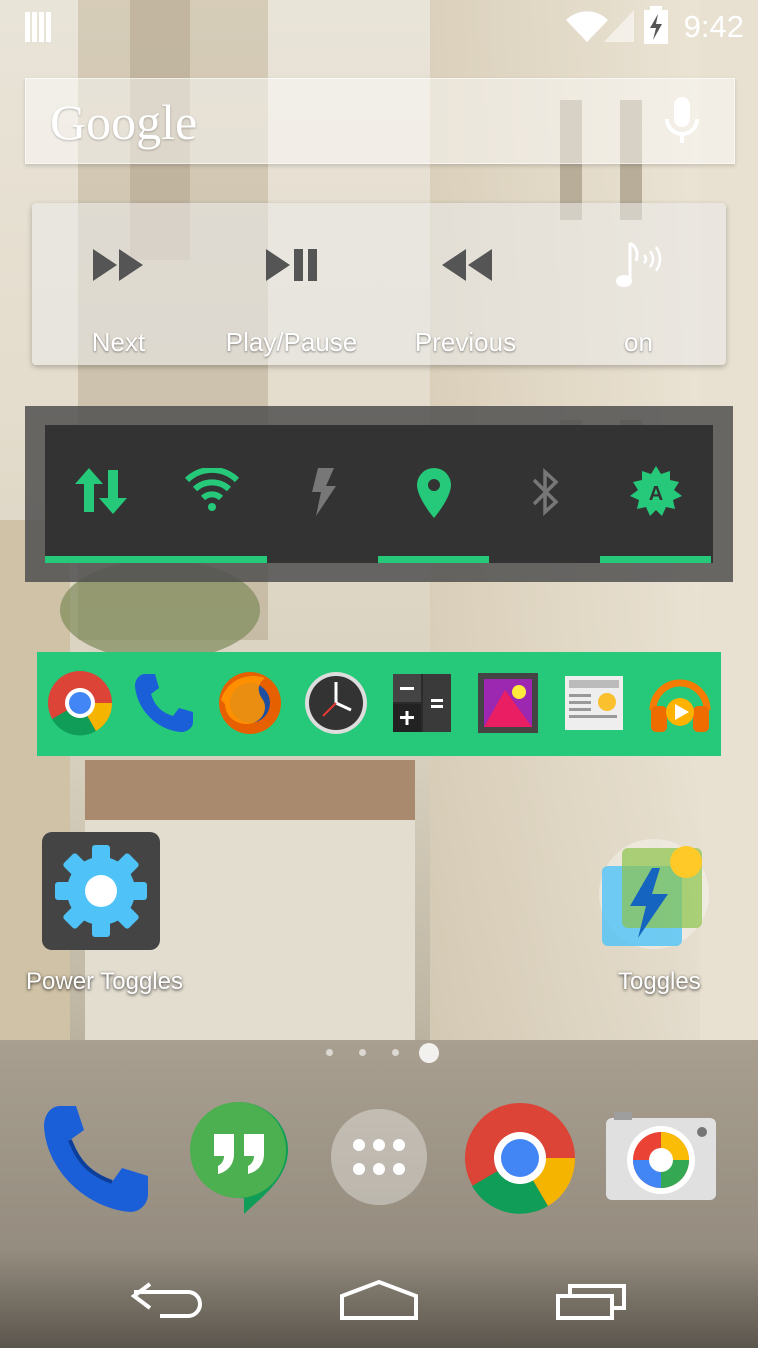 The height and width of the screenshot is (1348, 758). Describe the element at coordinates (713, 26) in the screenshot. I see `status-time: 9:42` at that location.